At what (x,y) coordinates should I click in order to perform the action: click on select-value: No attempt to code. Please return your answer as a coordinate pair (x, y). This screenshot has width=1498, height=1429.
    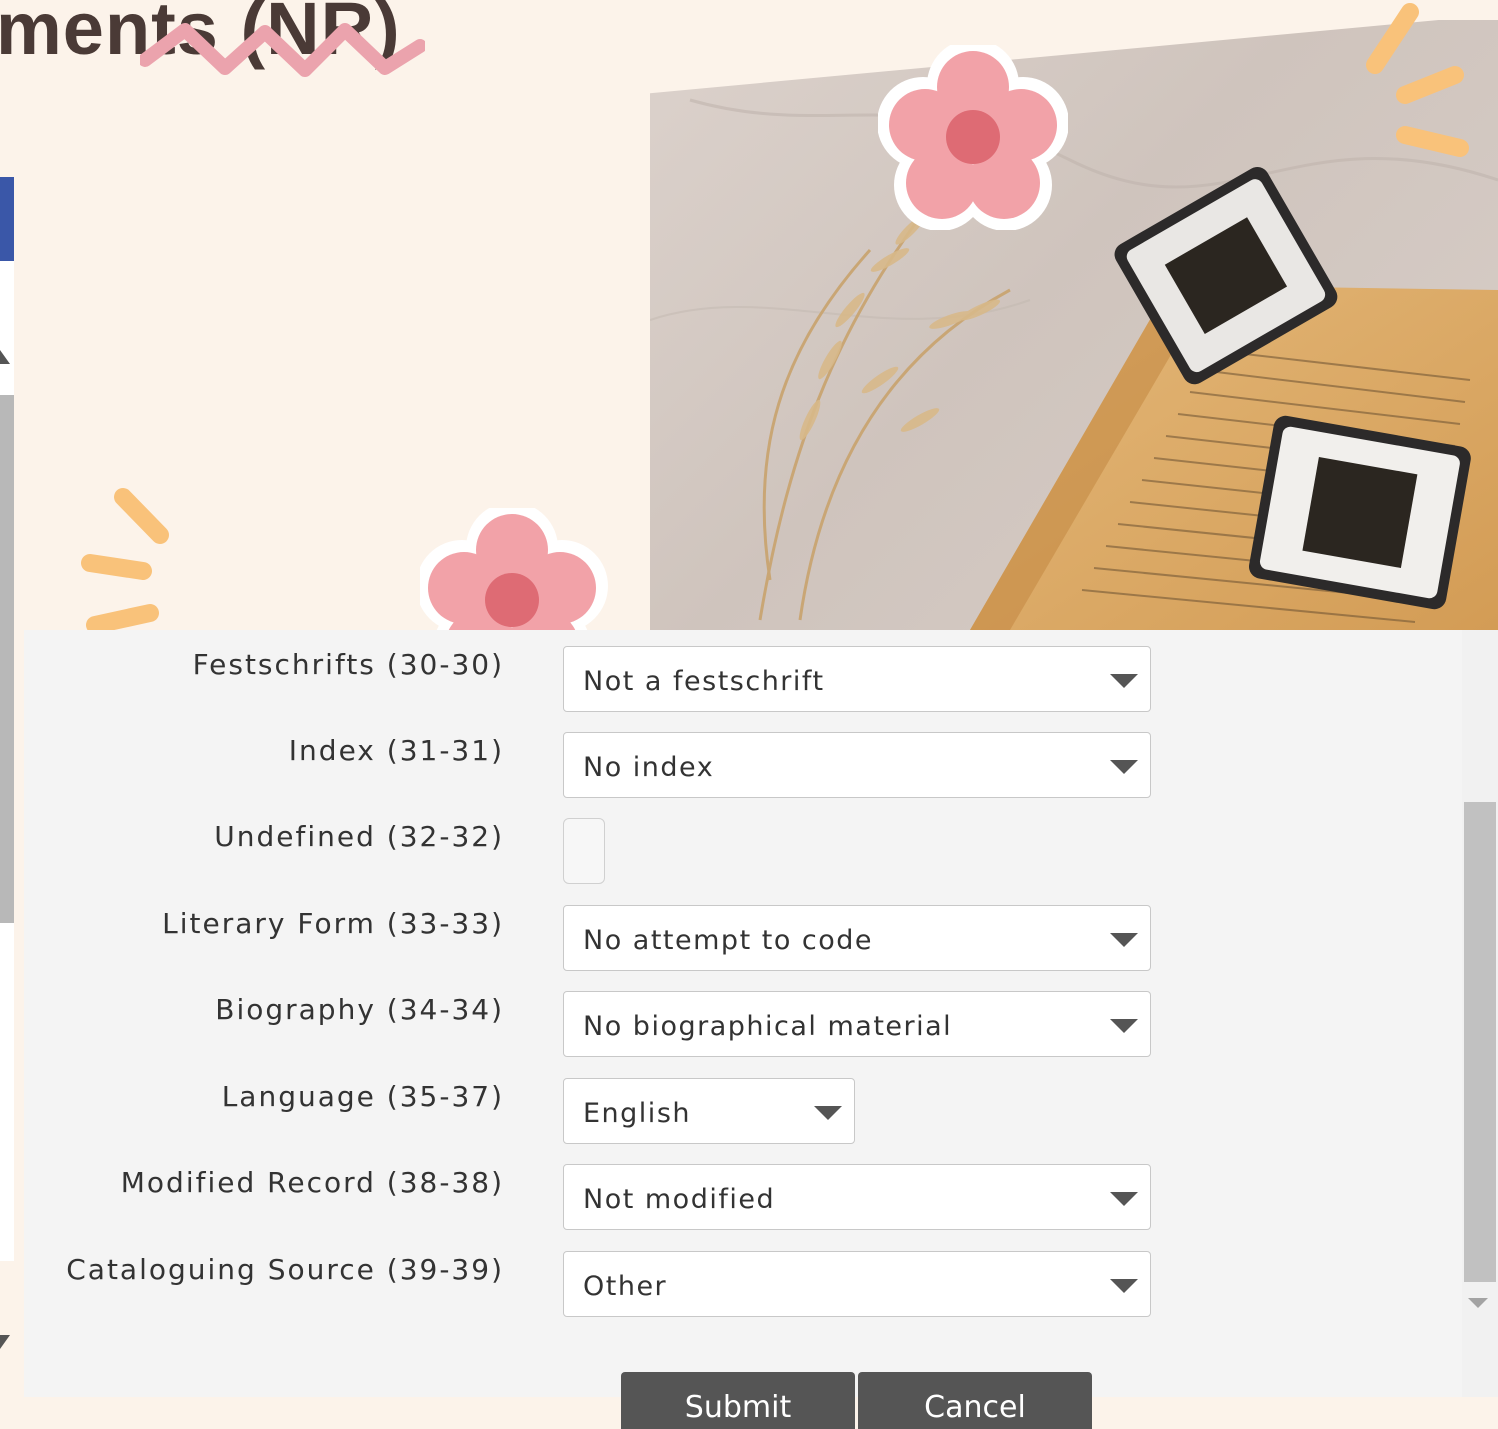
    Looking at the image, I should click on (728, 940).